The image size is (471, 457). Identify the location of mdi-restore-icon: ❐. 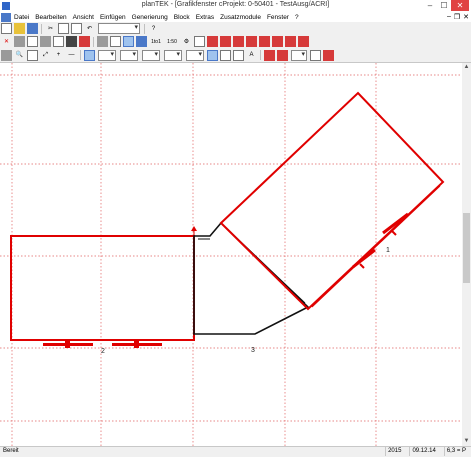
(457, 17).